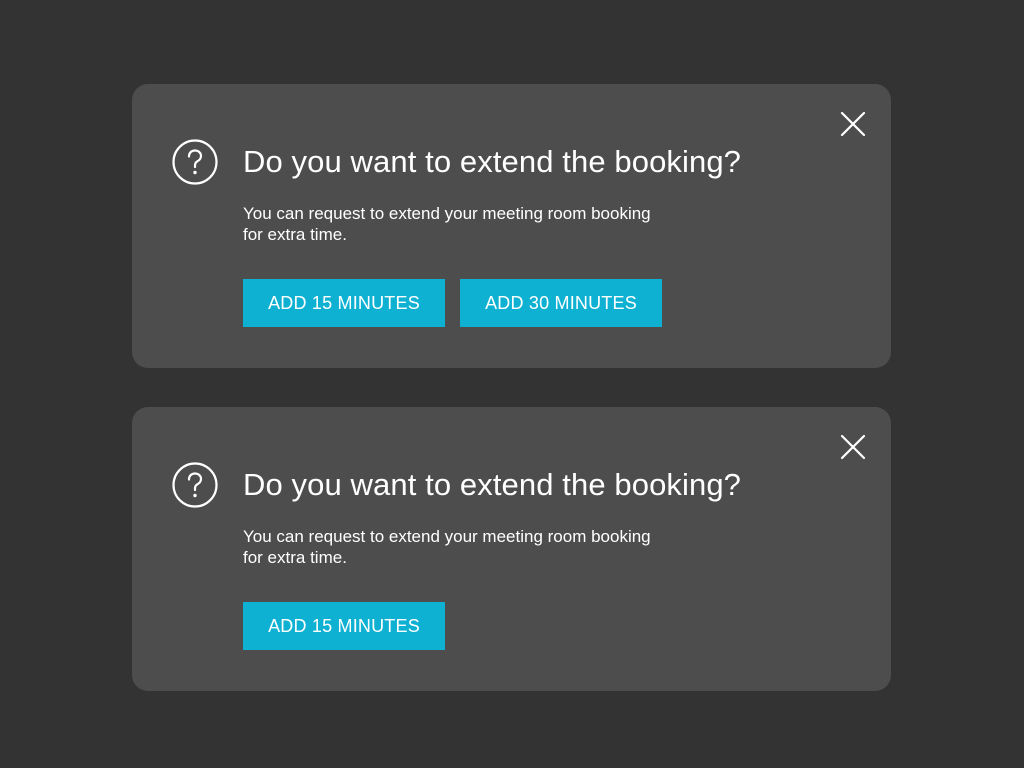  What do you see at coordinates (452, 303) in the screenshot?
I see `dialog-actions: ADD 15 MINUTES ADD 30 MINUTES` at bounding box center [452, 303].